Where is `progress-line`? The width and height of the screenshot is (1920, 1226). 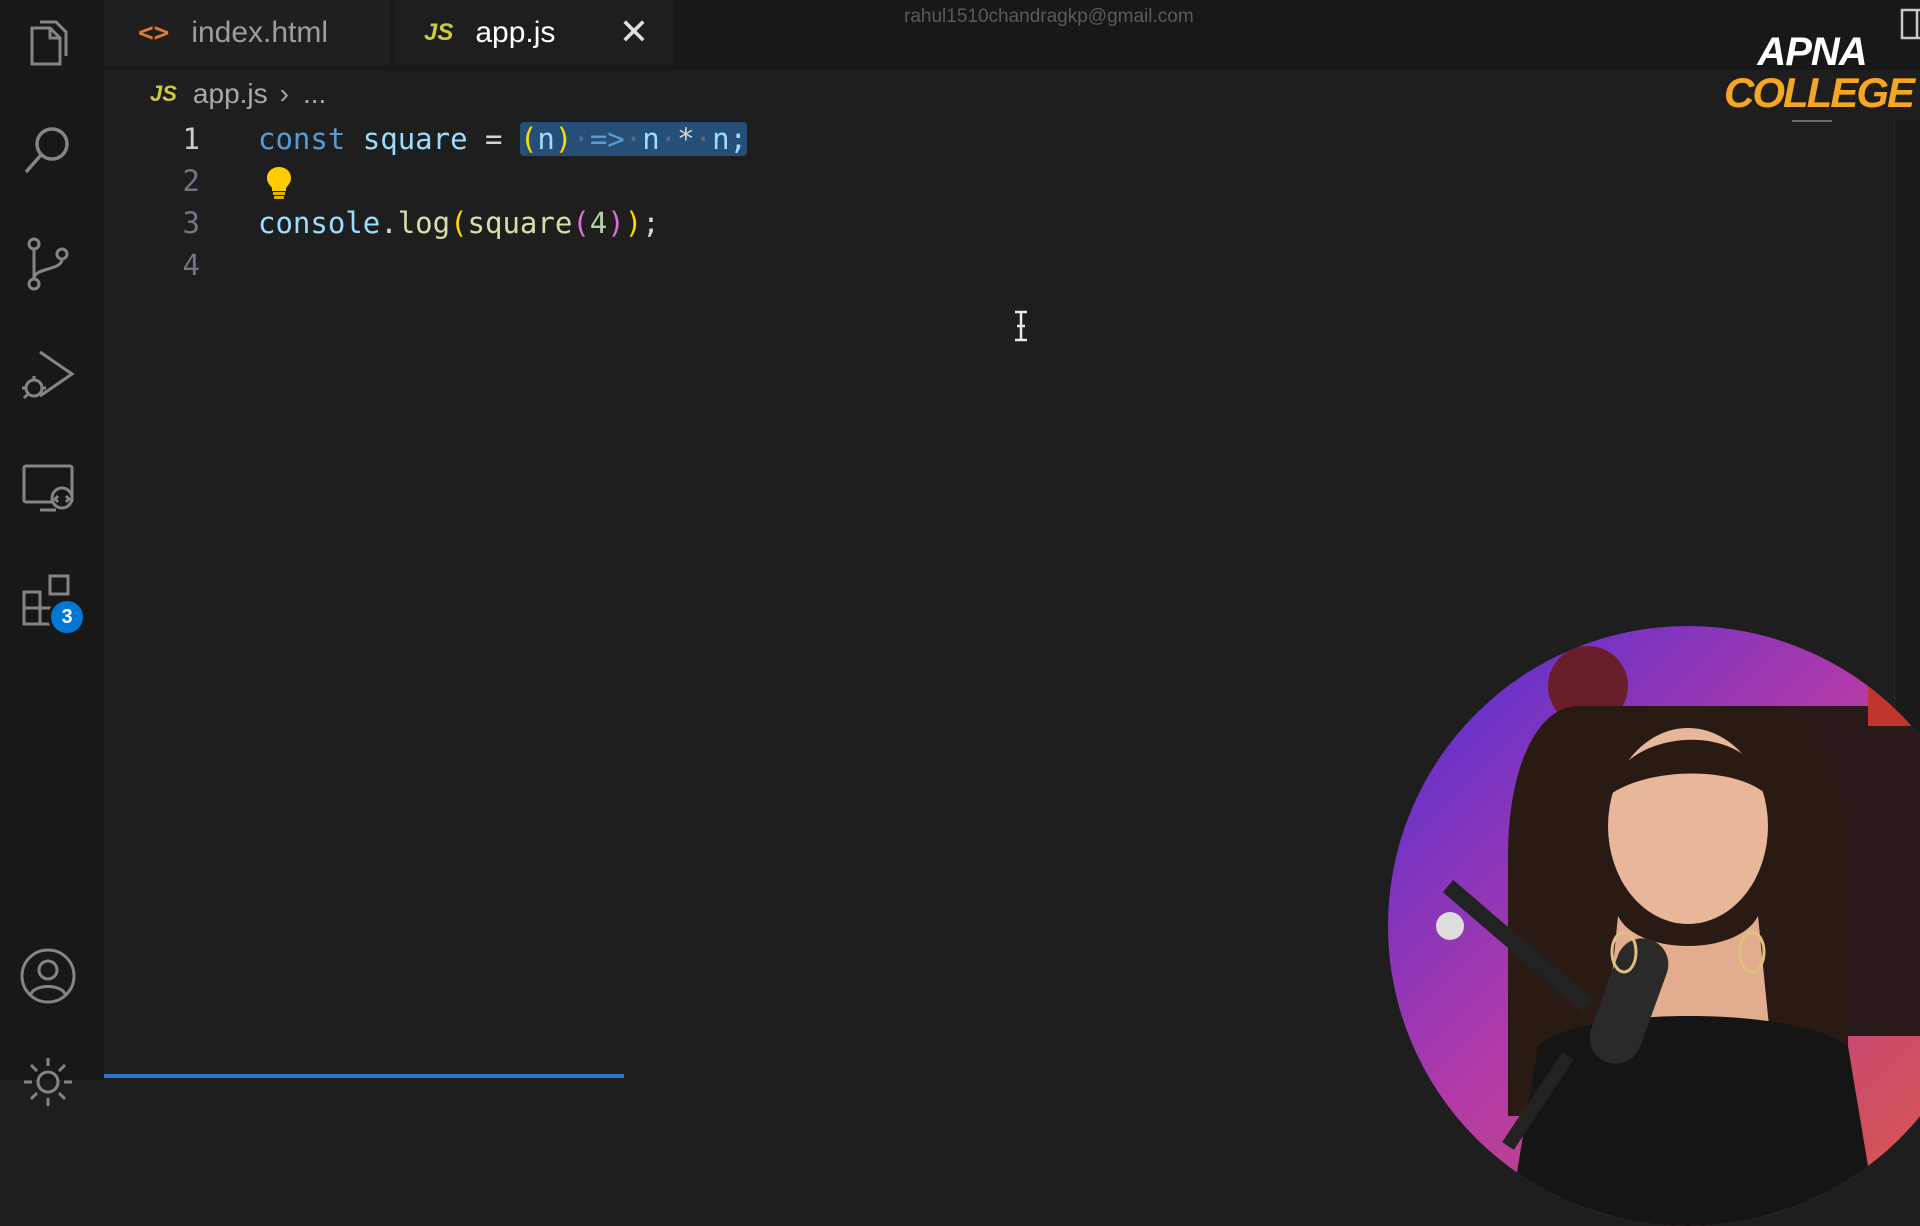
progress-line is located at coordinates (364, 1076).